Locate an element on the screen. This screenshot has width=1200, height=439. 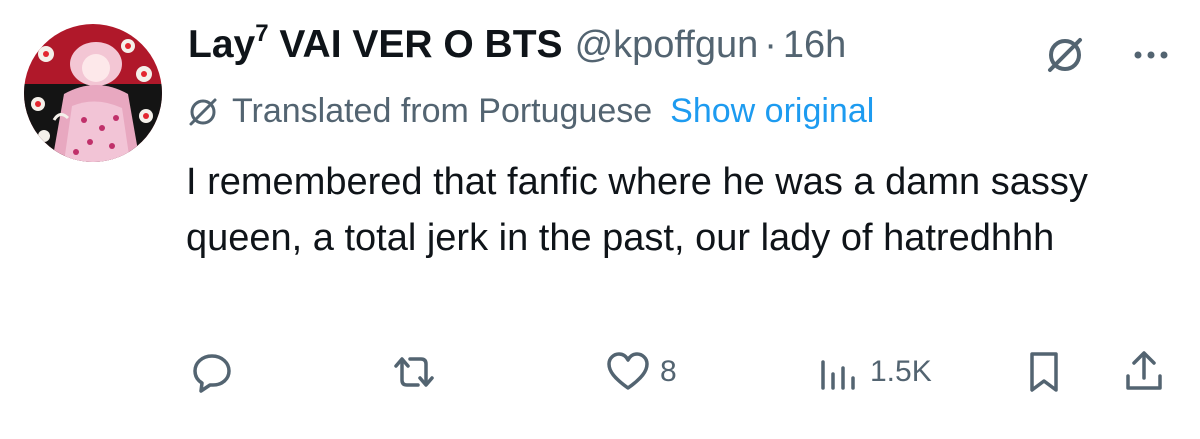
views-button: 1.5K is located at coordinates (873, 372).